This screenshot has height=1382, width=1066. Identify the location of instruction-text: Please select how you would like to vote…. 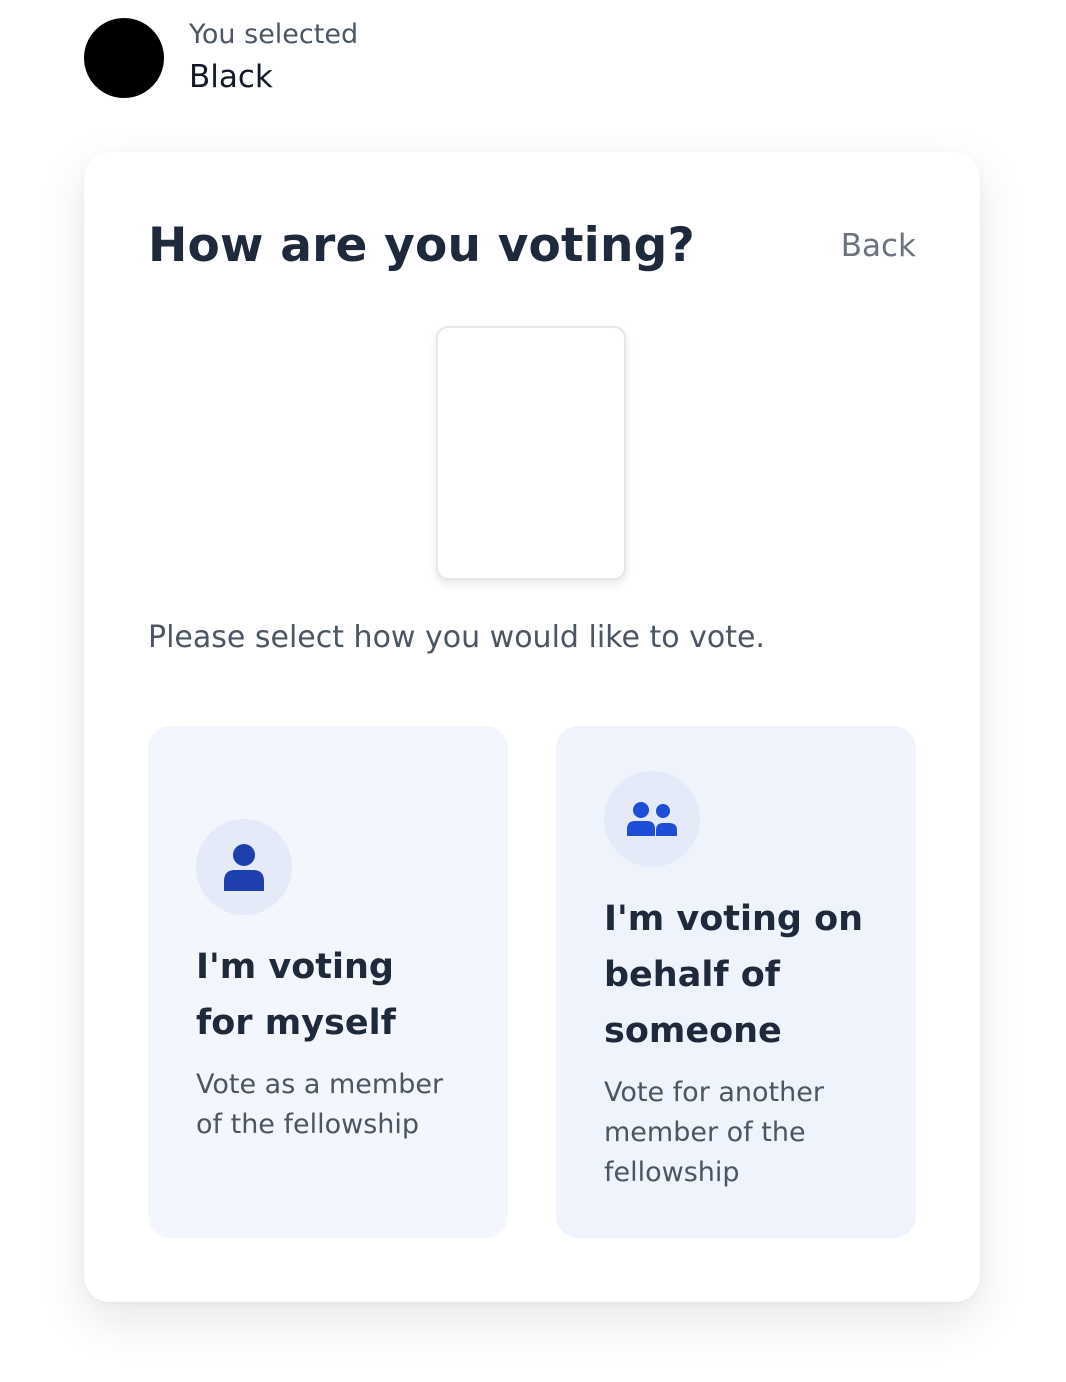
(456, 637).